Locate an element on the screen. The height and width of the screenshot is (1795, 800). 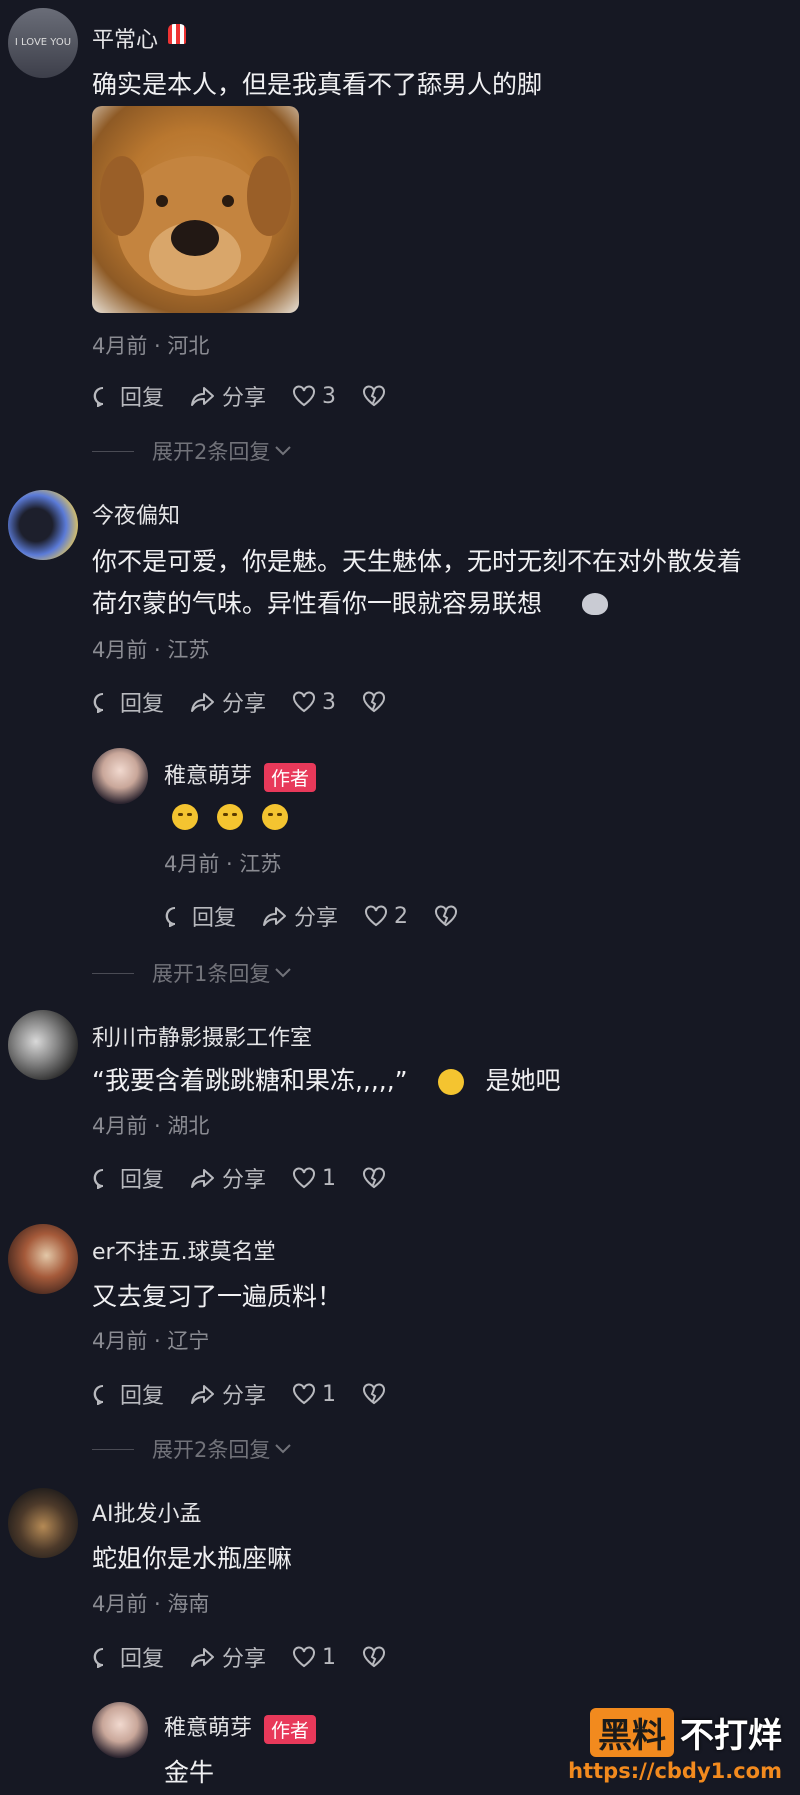
cat-emoji is located at coordinates (595, 604).